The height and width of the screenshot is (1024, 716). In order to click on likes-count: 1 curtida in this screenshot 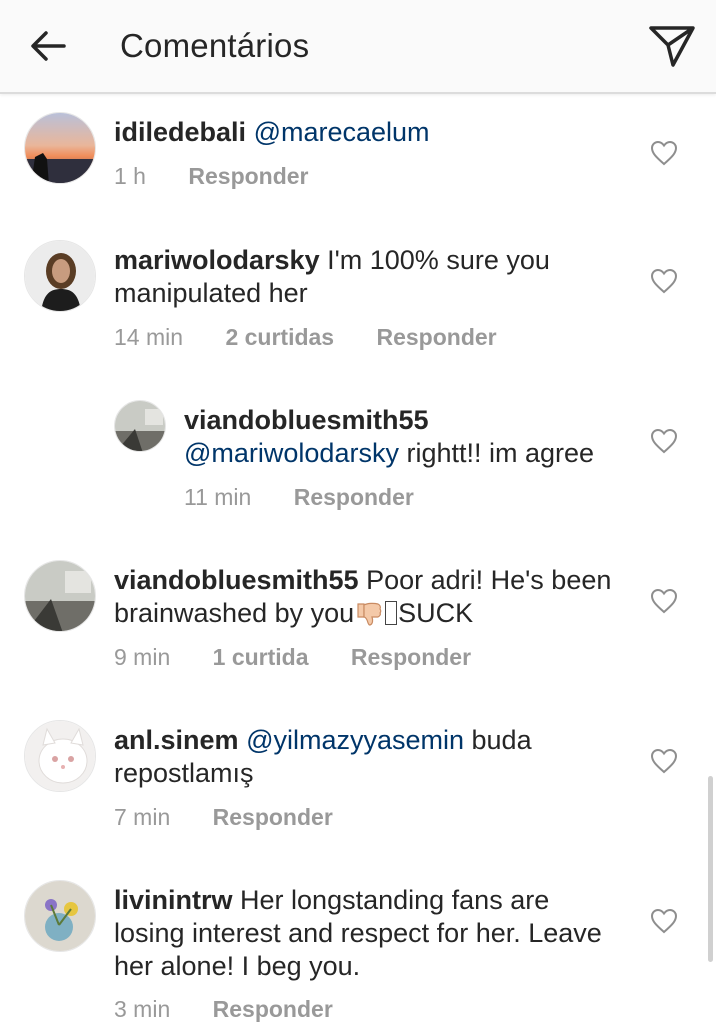, I will do `click(261, 657)`.